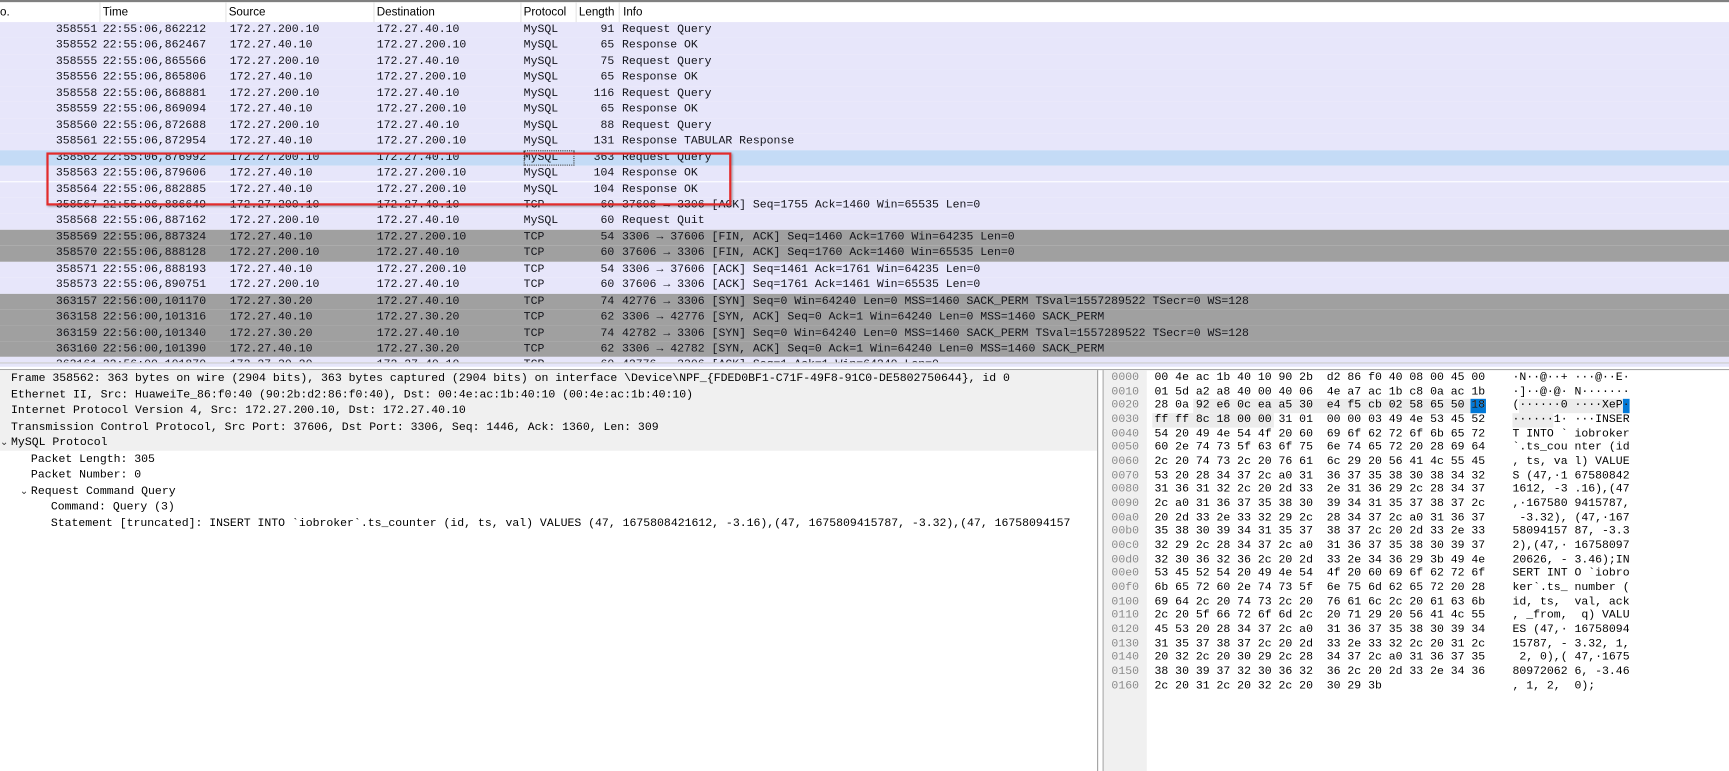  I want to click on hex-ascii: ······1· ···INSER, so click(1570, 420).